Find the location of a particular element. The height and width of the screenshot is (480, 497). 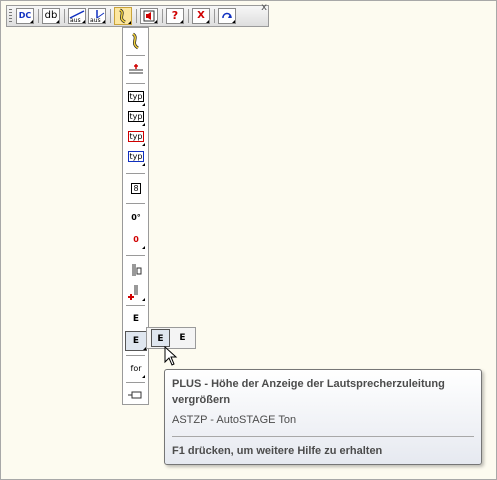

angle-zero-button: 0° is located at coordinates (136, 218).